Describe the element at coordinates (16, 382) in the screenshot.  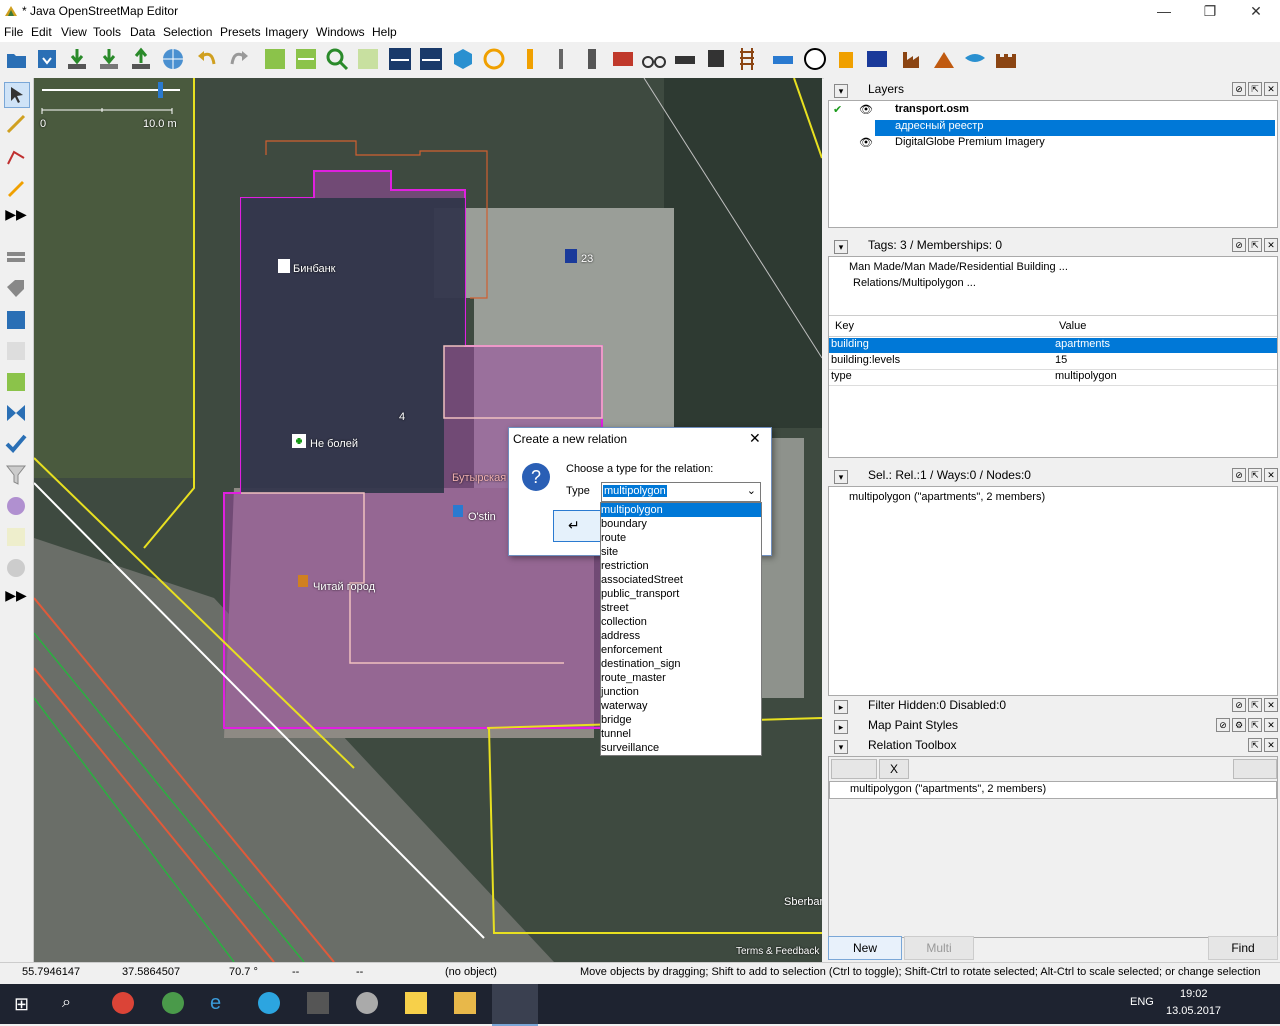
I see `commands-icon` at that location.